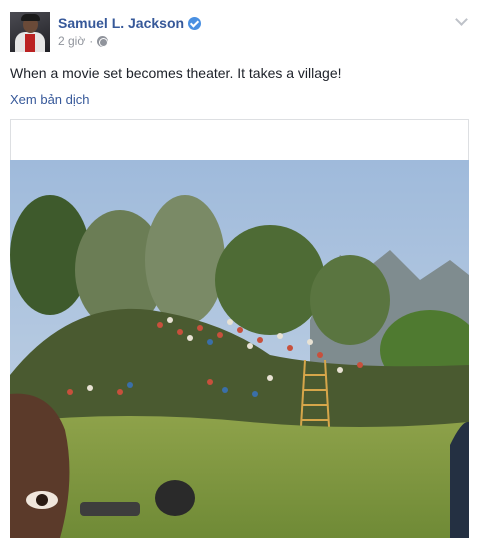 Image resolution: width=480 pixels, height=538 pixels. I want to click on chevron-down-icon, so click(461, 21).